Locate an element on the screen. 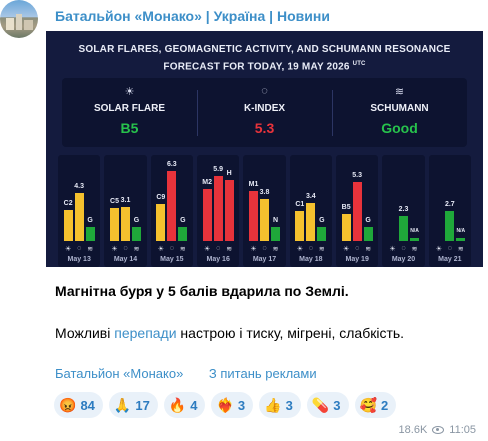  channel-avatar is located at coordinates (19, 19).